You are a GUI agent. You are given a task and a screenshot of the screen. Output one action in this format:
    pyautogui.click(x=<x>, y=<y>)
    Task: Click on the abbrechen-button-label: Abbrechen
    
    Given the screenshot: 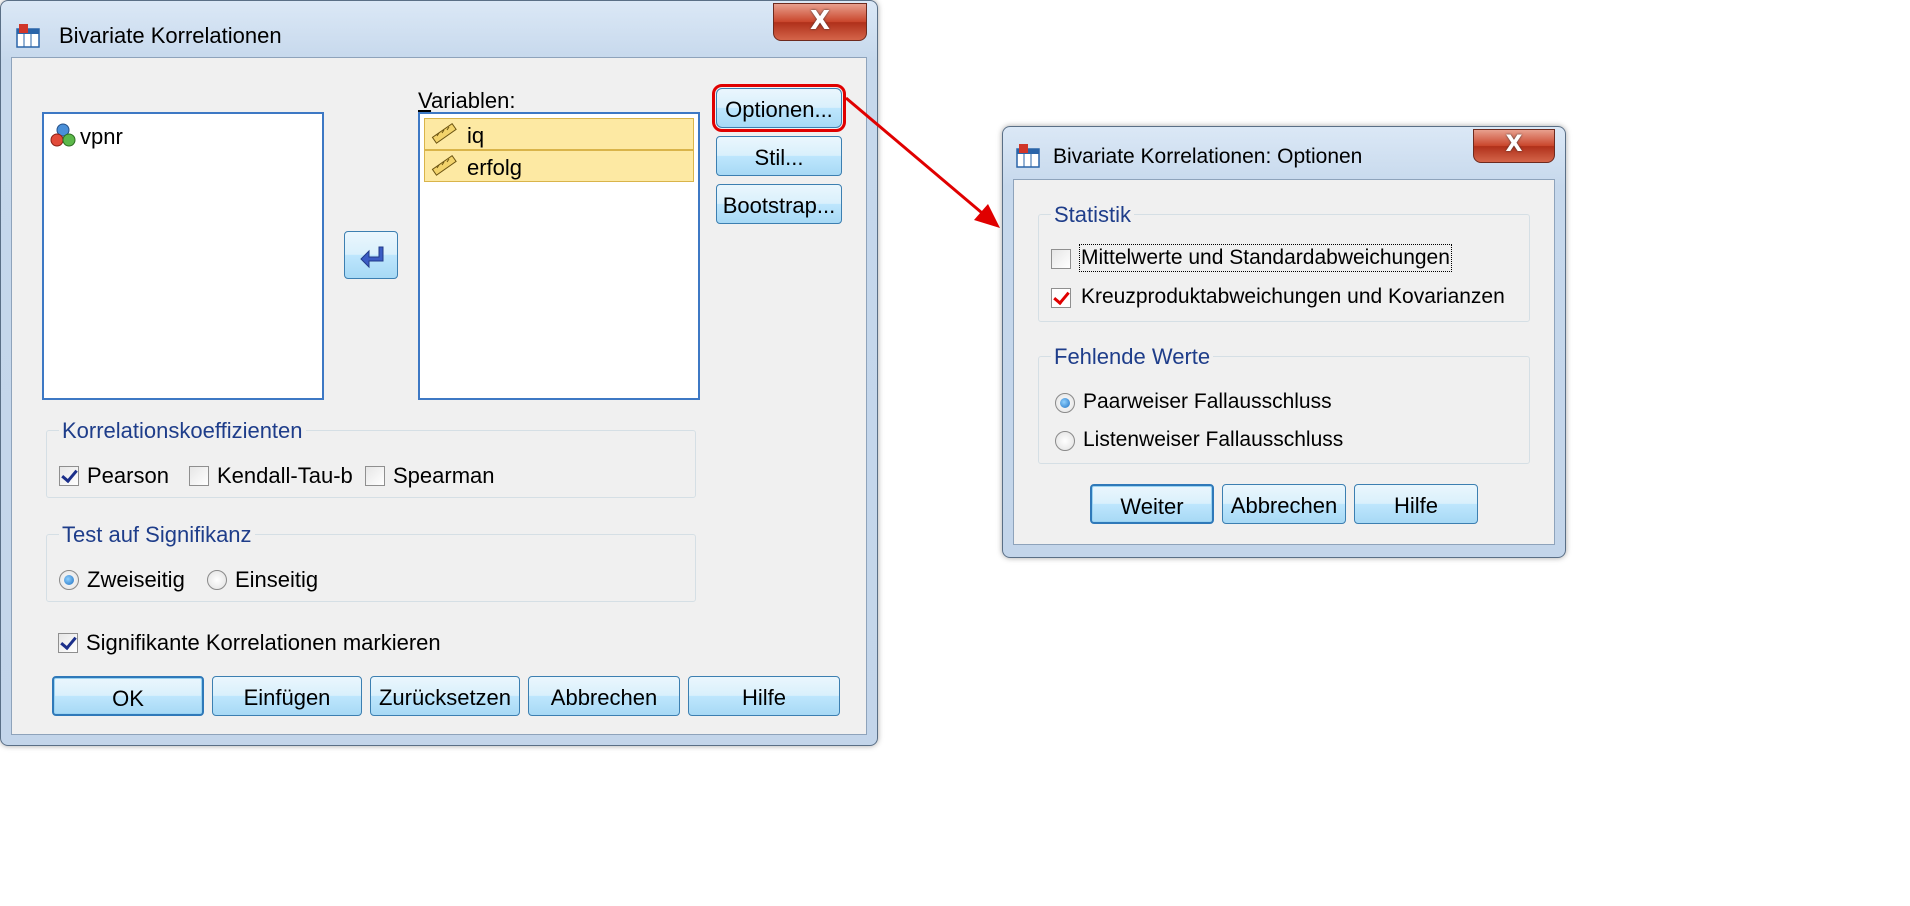 What is the action you would take?
    pyautogui.click(x=604, y=697)
    